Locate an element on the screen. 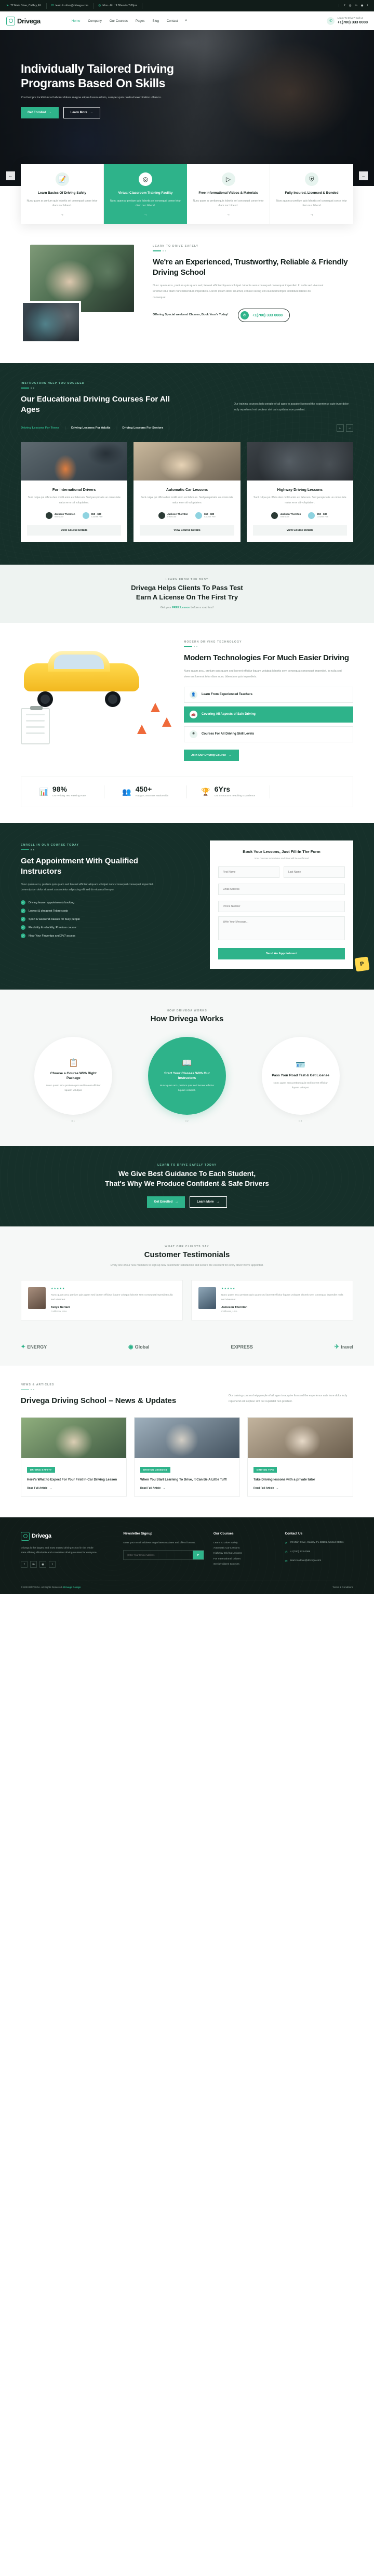 This screenshot has width=374, height=2576. footer-link: Learn To Drive Safely is located at coordinates (245, 1543).